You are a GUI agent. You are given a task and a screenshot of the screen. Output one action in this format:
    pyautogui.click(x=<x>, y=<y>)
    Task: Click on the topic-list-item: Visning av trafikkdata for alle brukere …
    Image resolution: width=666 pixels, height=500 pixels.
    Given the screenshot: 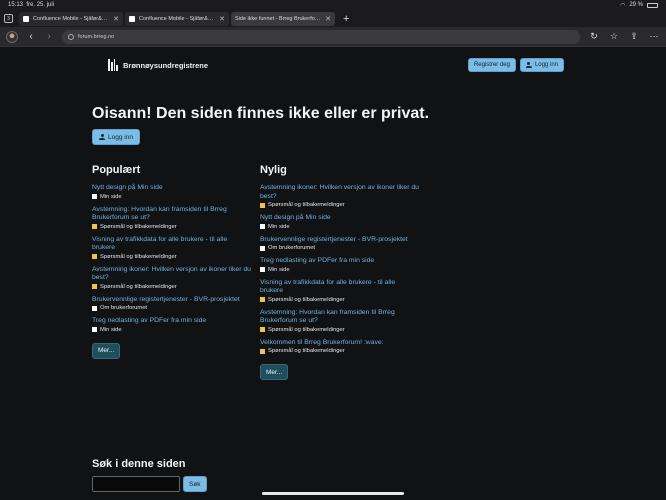 What is the action you would take?
    pyautogui.click(x=172, y=248)
    